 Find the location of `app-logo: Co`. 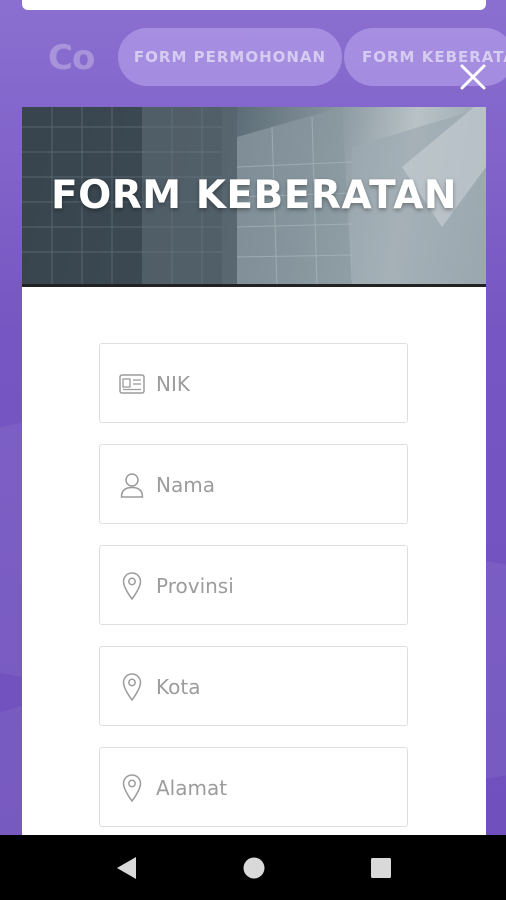

app-logo: Co is located at coordinates (71, 58).